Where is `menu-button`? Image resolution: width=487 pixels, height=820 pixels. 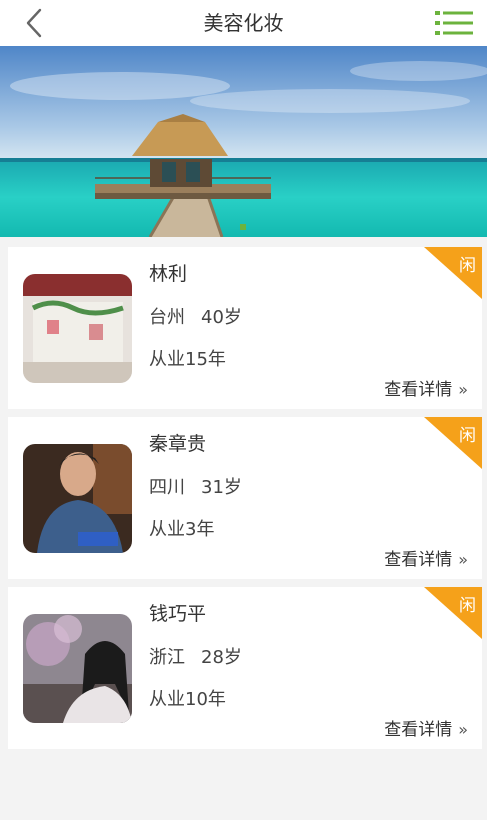
menu-button is located at coordinates (454, 23).